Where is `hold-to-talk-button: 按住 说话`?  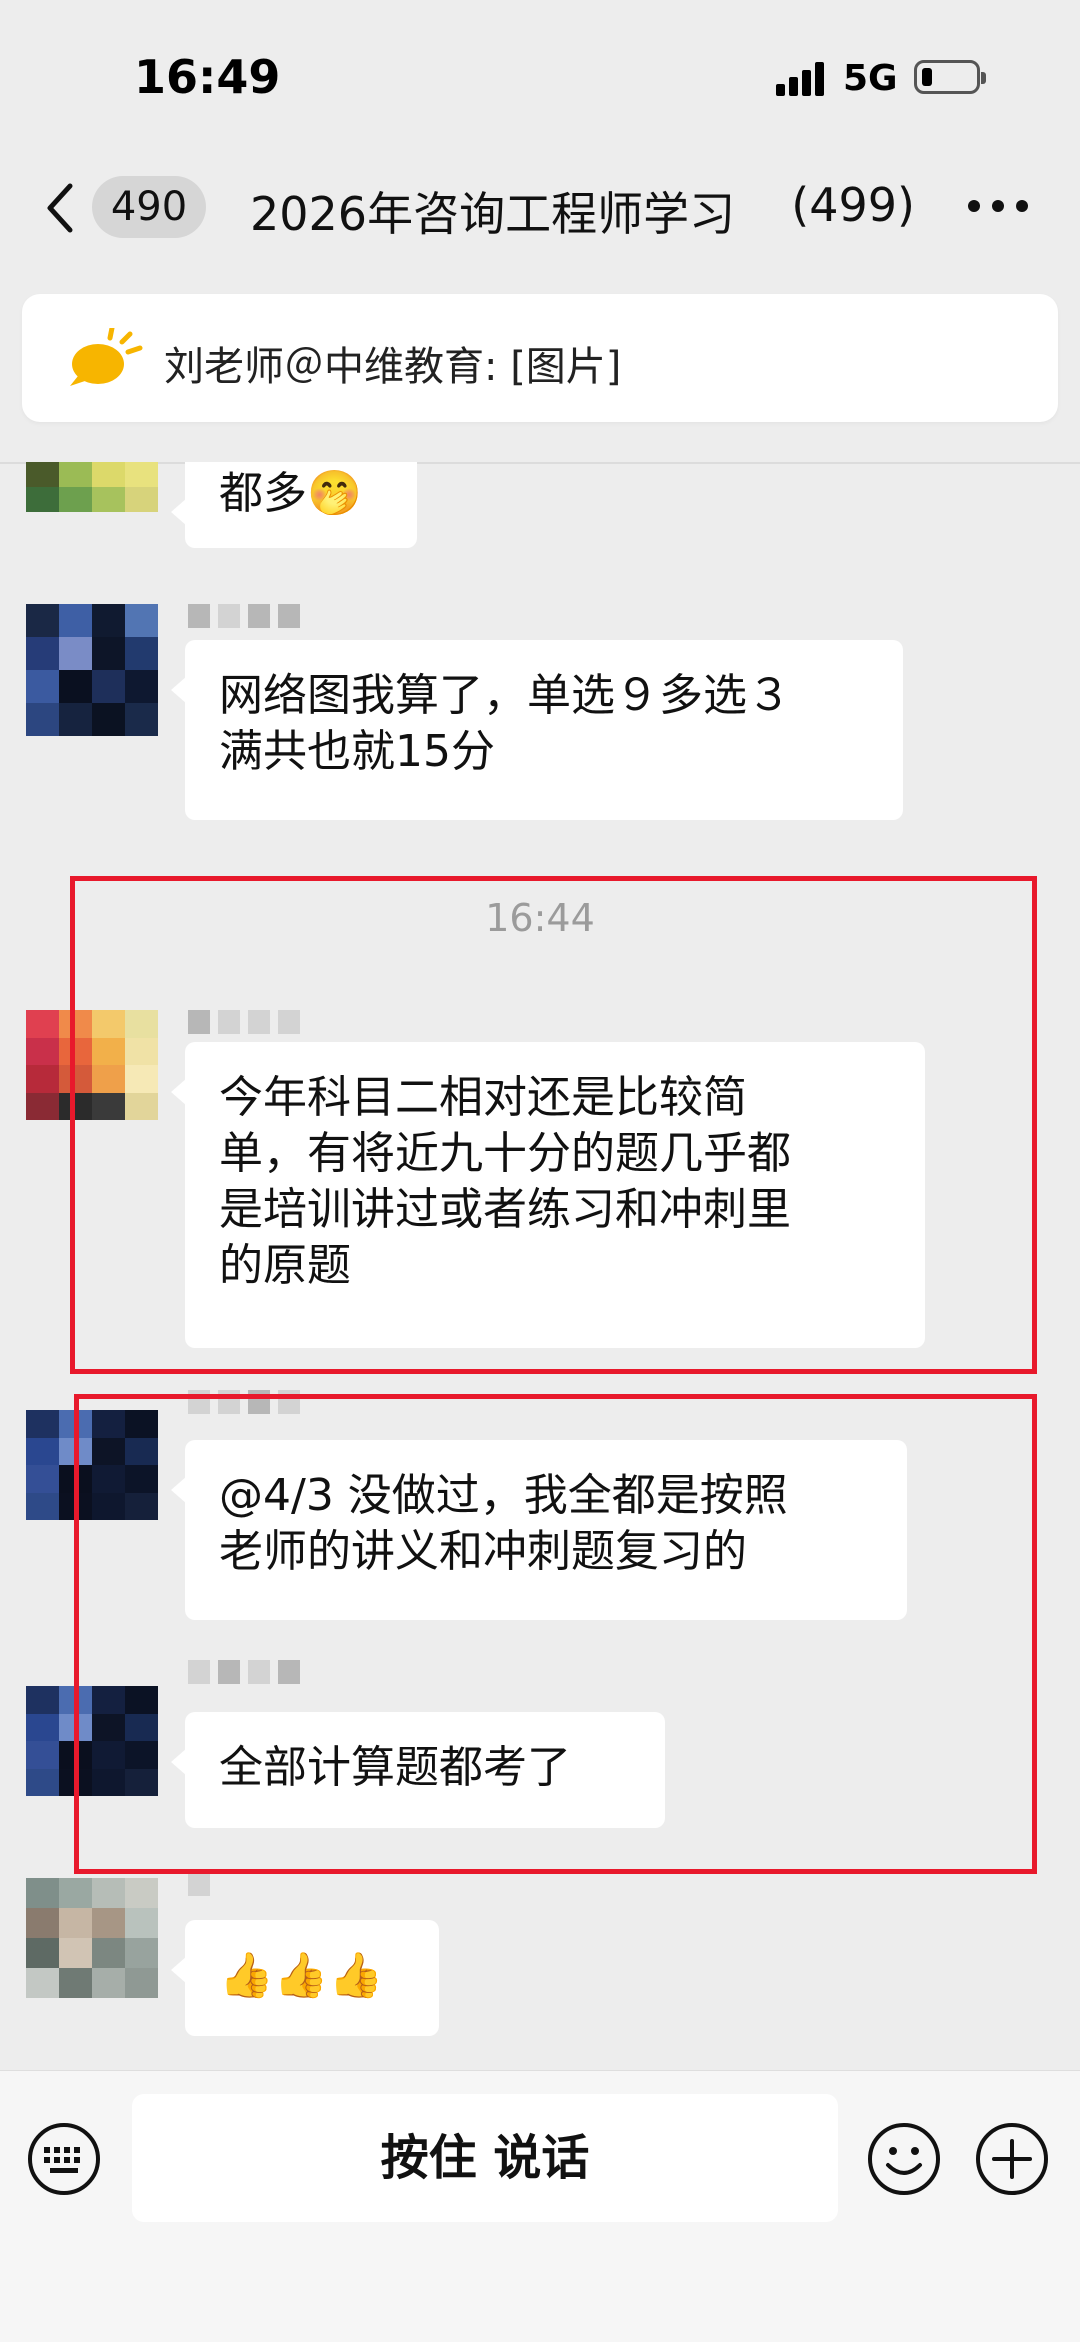 hold-to-talk-button: 按住 说话 is located at coordinates (485, 2158).